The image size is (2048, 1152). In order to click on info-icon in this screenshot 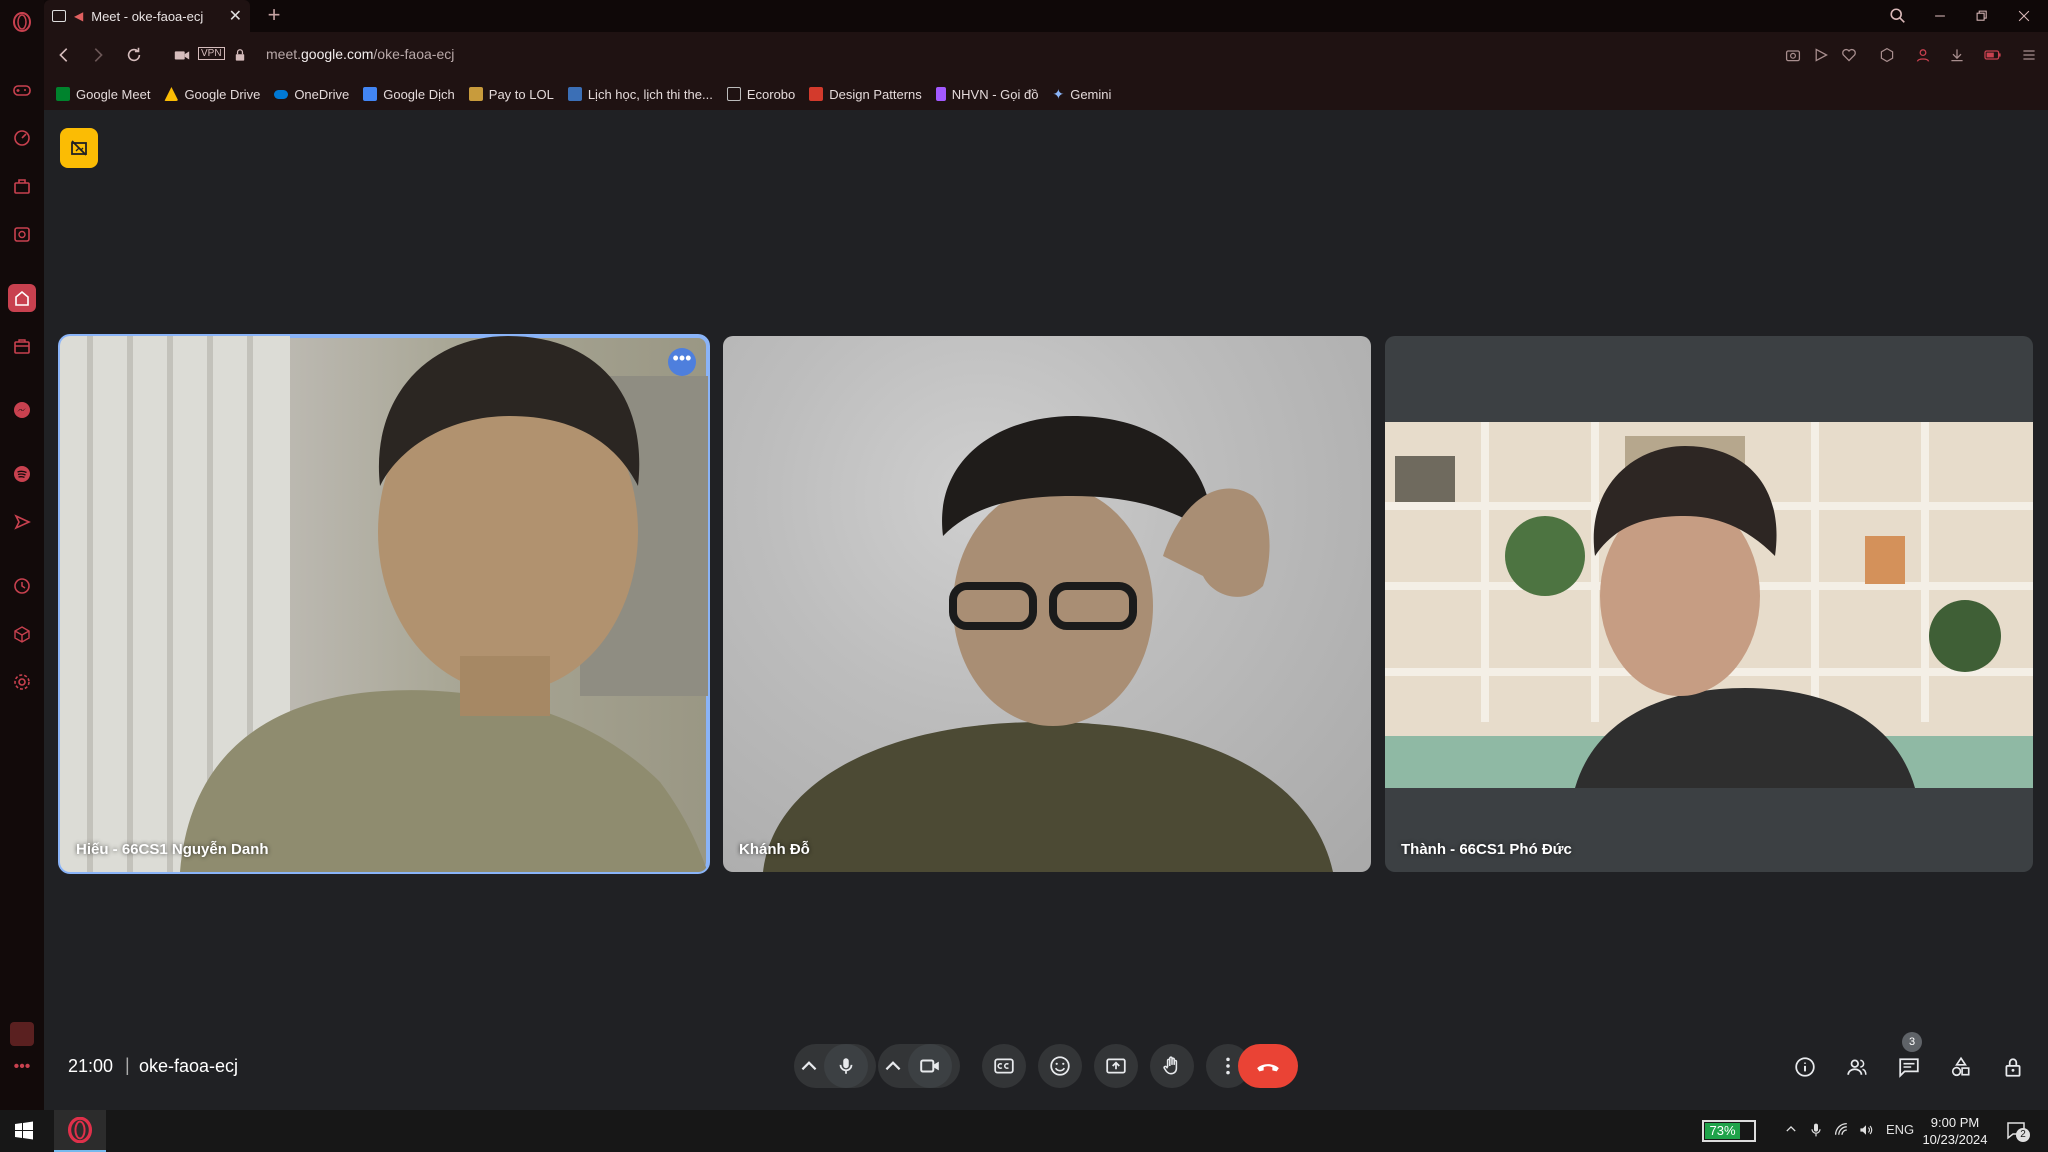, I will do `click(1805, 1067)`.